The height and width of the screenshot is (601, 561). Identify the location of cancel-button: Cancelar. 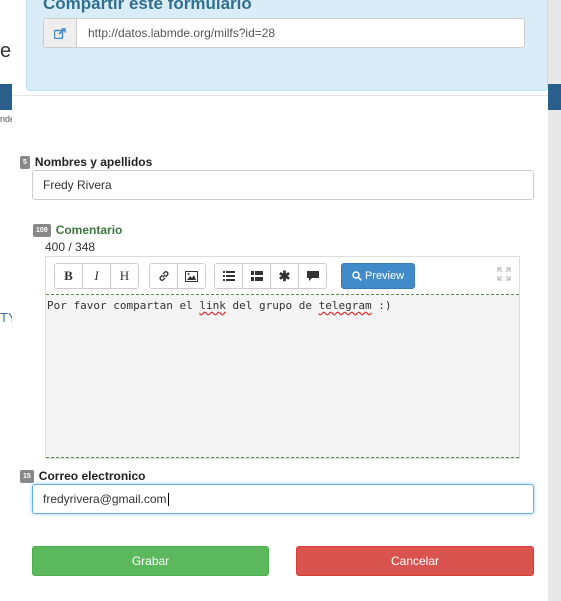
(415, 561).